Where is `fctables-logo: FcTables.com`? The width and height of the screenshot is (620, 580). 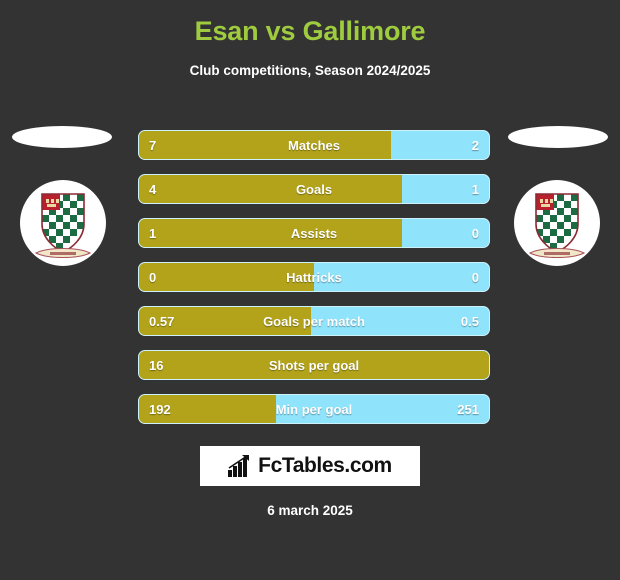 fctables-logo: FcTables.com is located at coordinates (310, 466).